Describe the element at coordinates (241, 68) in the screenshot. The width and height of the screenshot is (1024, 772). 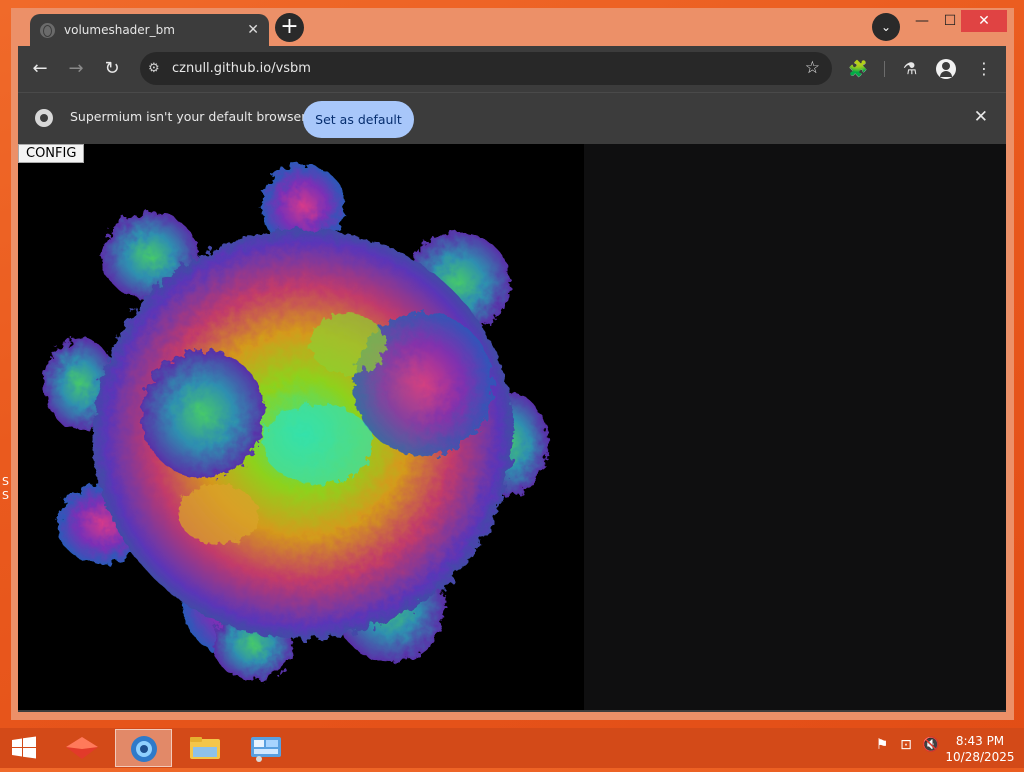
I see `address-url: cznull.github.io/vsbm` at that location.